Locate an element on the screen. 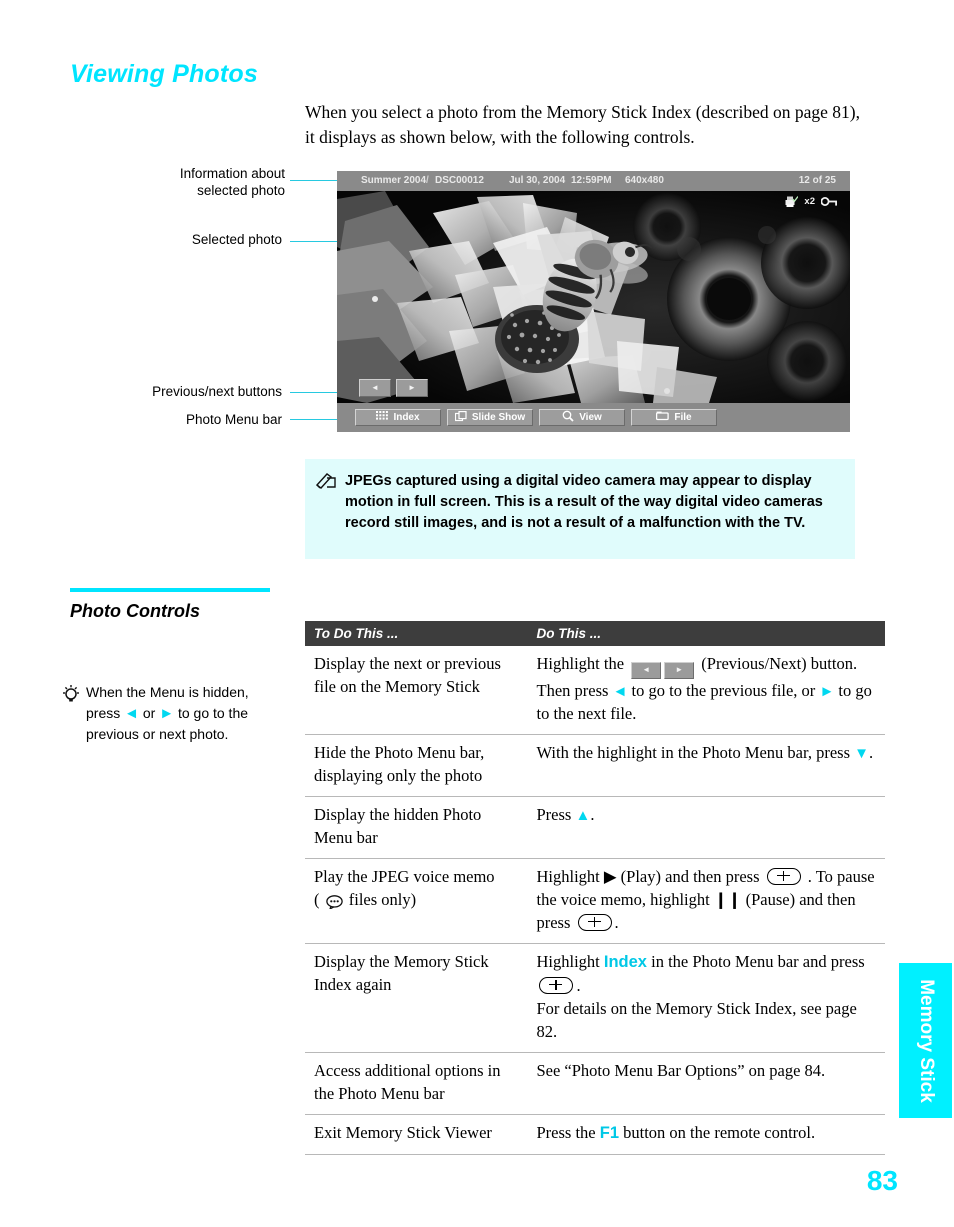 Image resolution: width=954 pixels, height=1227 pixels. previous-button: ◄ is located at coordinates (375, 388).